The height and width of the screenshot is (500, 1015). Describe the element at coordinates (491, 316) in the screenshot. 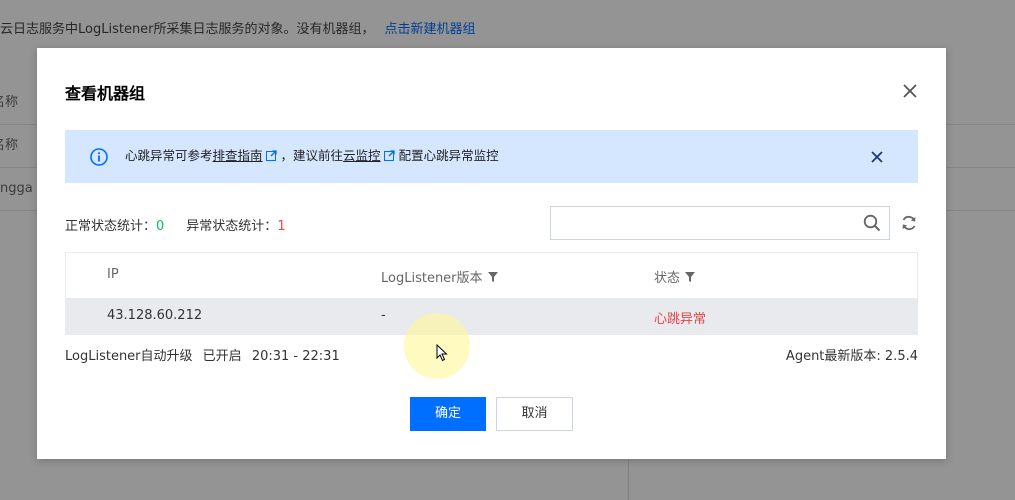

I see `table-row: 43.128.60.212 - 心跳异常` at that location.